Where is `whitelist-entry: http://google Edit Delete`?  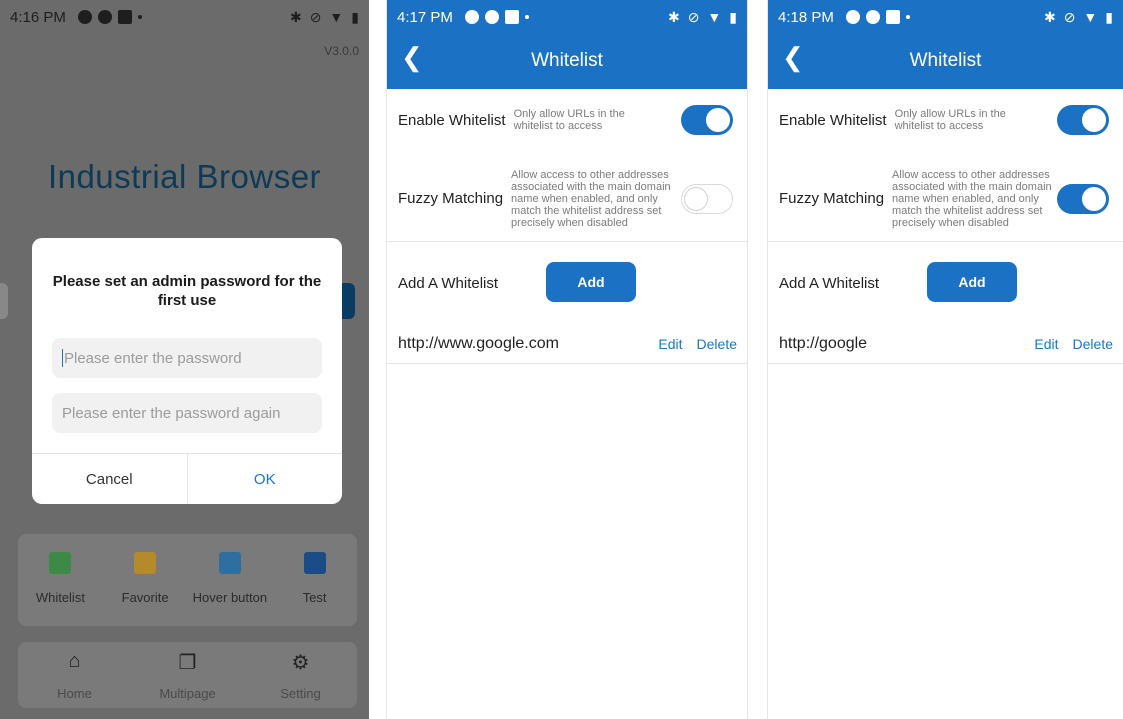 whitelist-entry: http://google Edit Delete is located at coordinates (945, 344).